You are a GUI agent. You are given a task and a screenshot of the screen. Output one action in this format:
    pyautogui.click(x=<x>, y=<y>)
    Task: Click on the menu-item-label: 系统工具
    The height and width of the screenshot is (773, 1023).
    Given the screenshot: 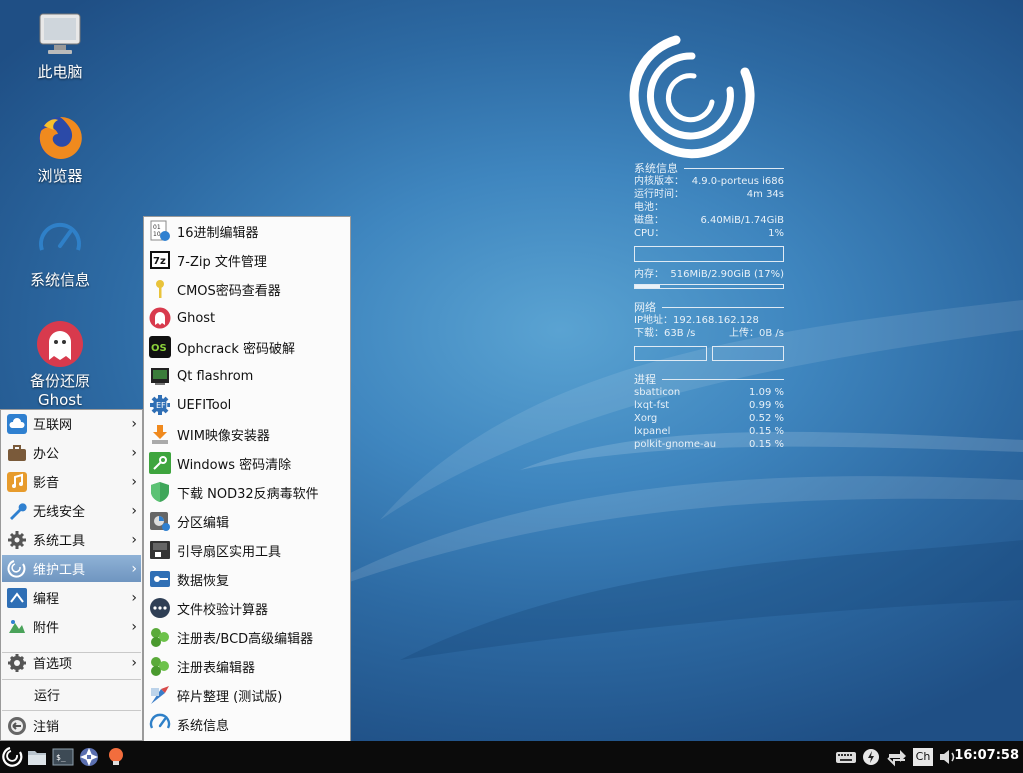 What is the action you would take?
    pyautogui.click(x=59, y=541)
    